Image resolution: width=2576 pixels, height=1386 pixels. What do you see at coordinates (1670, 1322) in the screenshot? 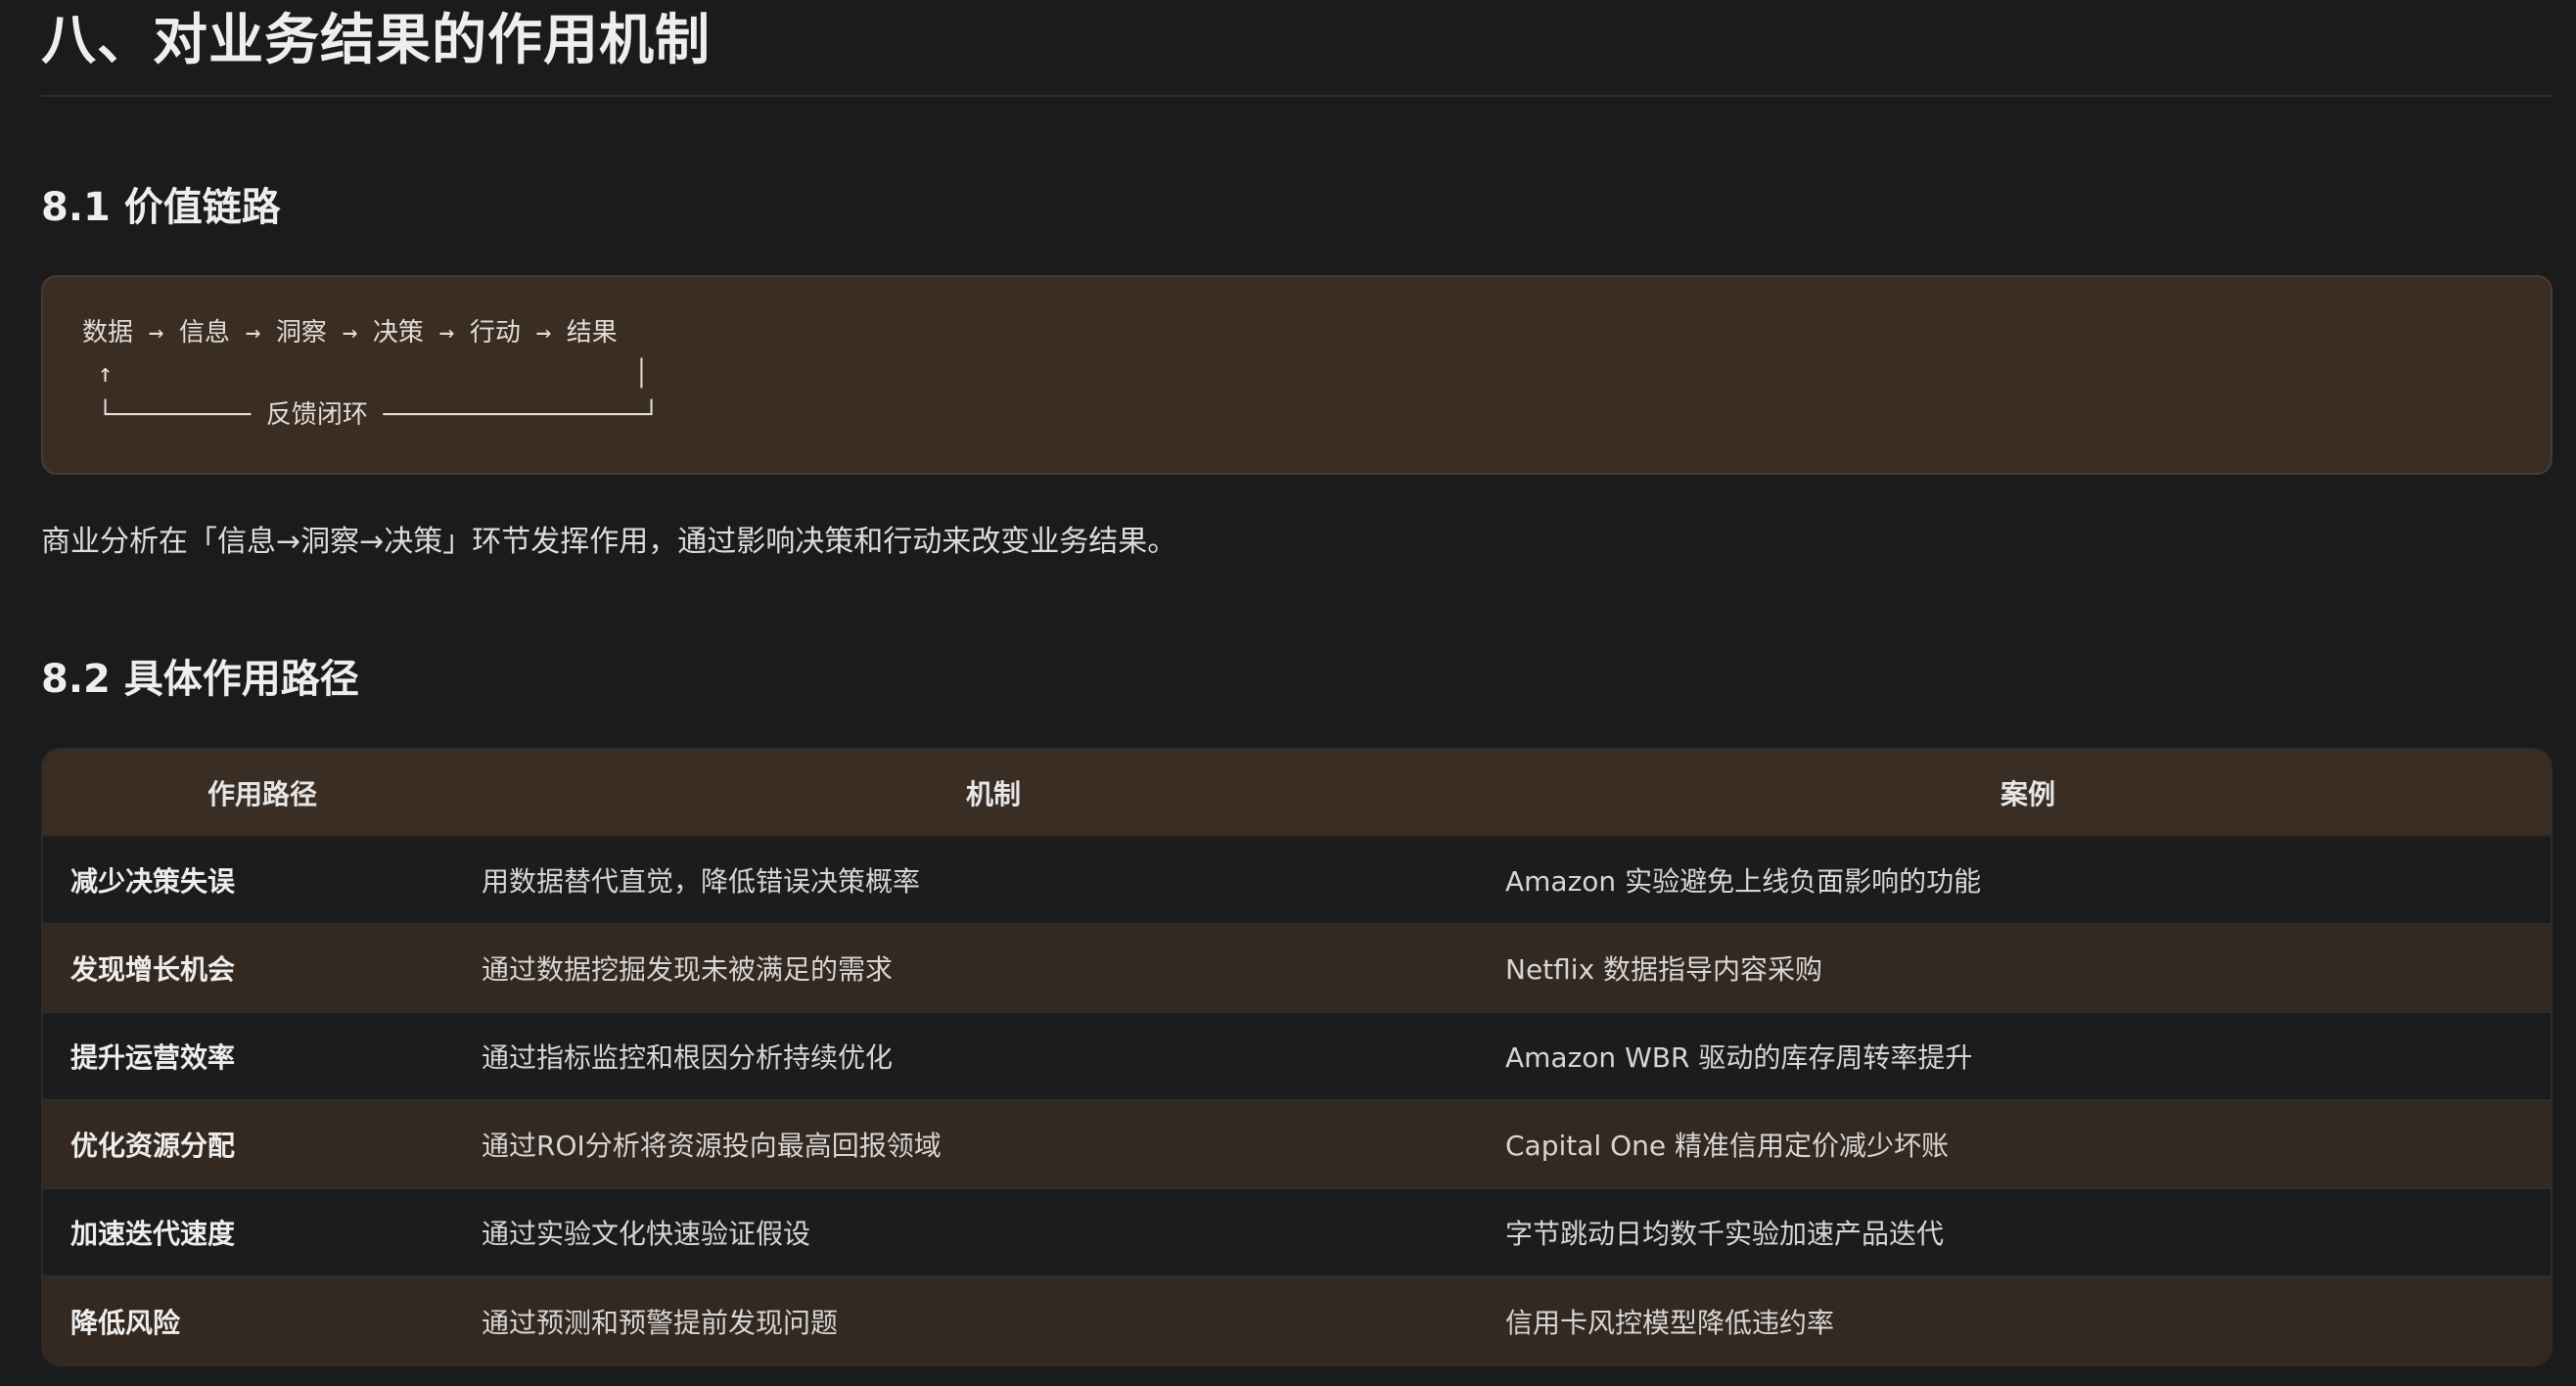
I see `cell-case: 信用卡风控模型降低违约率` at bounding box center [1670, 1322].